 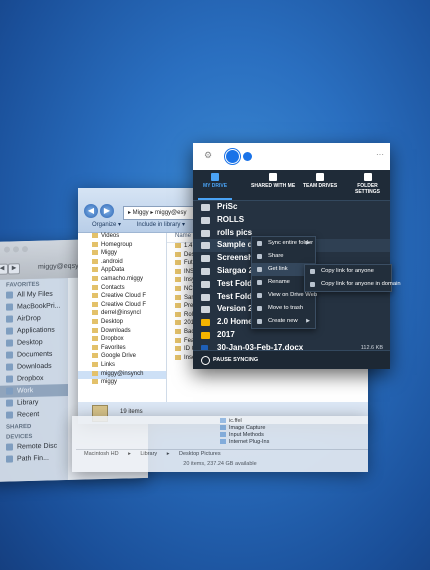 I want to click on pause-syncing-button: PAUSE SYNCING, so click(x=291, y=359).